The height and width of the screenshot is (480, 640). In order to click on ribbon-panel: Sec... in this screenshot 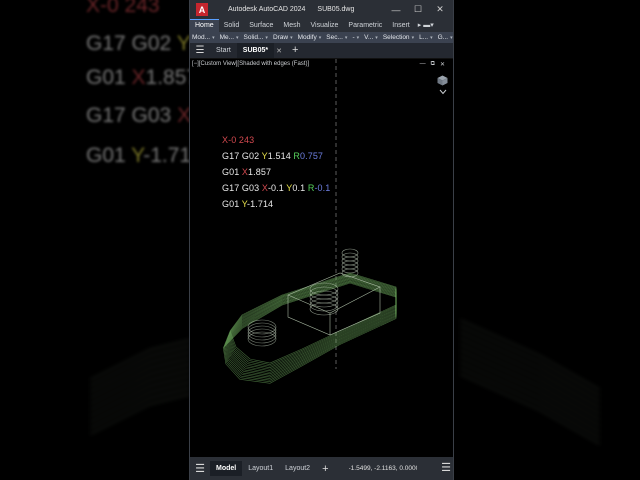, I will do `click(334, 37)`.